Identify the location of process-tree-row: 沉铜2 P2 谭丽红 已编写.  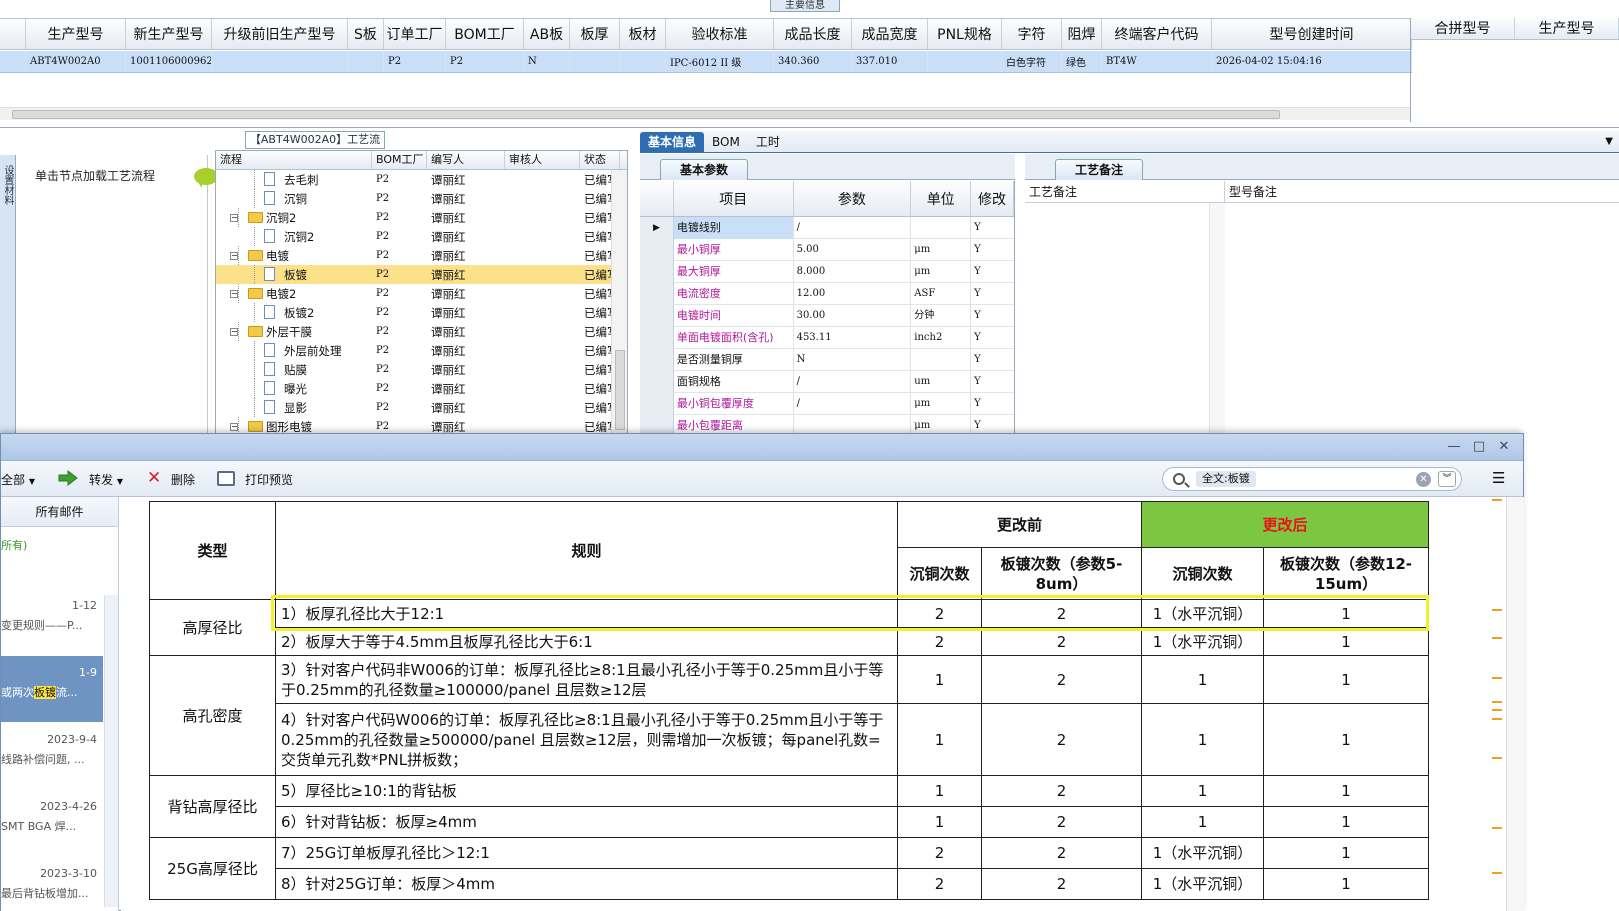
(421, 236).